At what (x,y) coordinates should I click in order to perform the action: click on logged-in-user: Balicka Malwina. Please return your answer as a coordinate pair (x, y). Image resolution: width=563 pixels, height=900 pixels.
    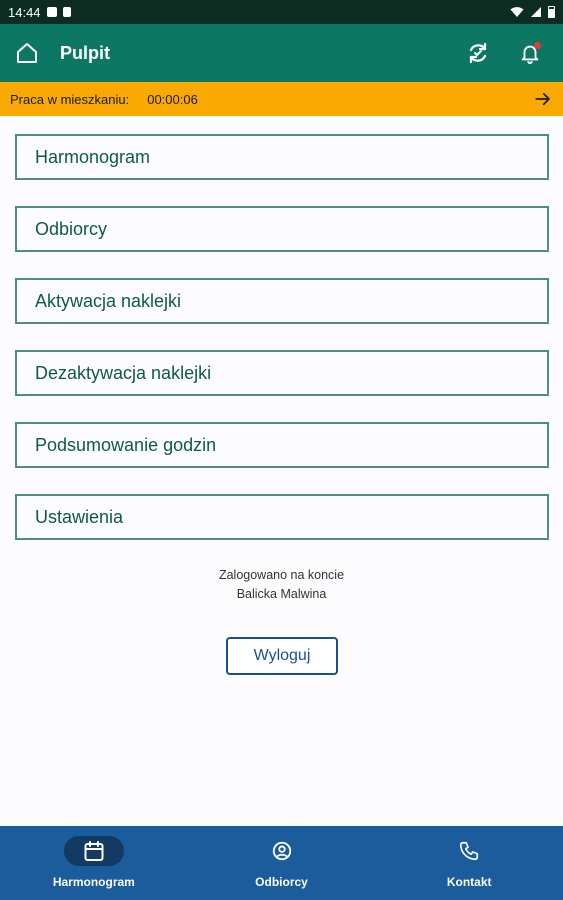
    Looking at the image, I should click on (281, 594).